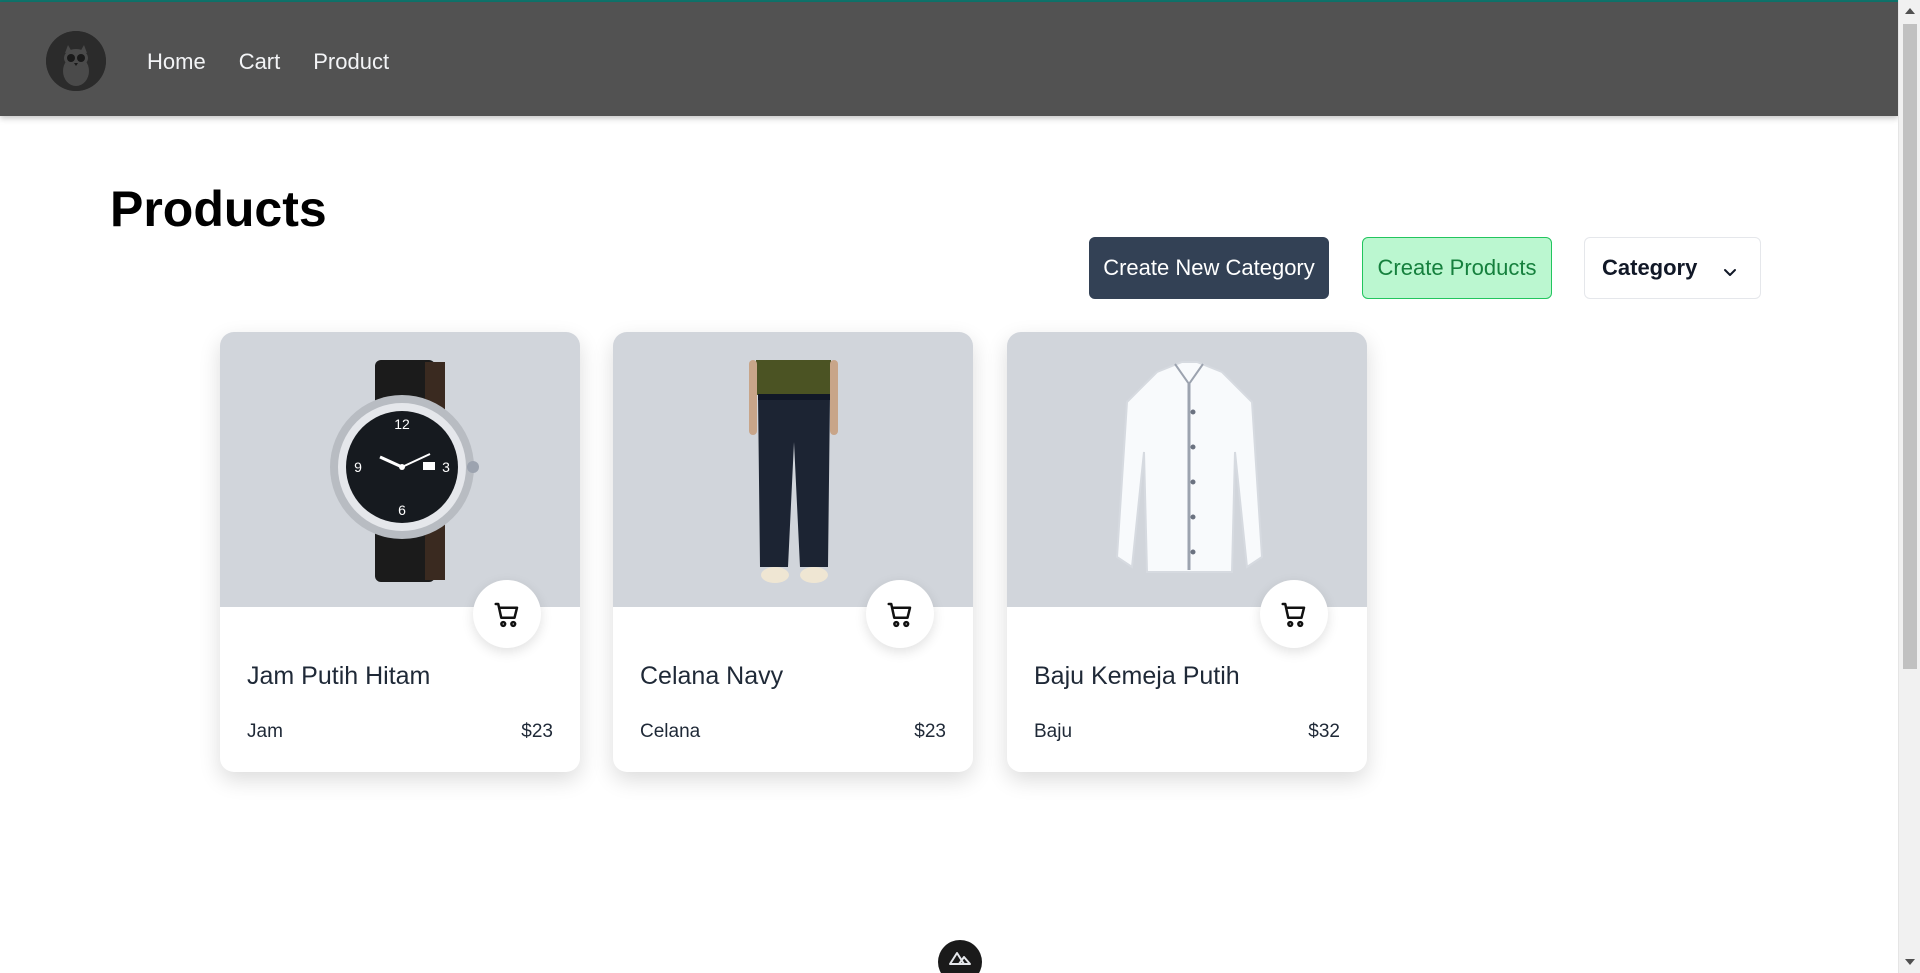  Describe the element at coordinates (1650, 267) in the screenshot. I see `category-select-label: Category` at that location.